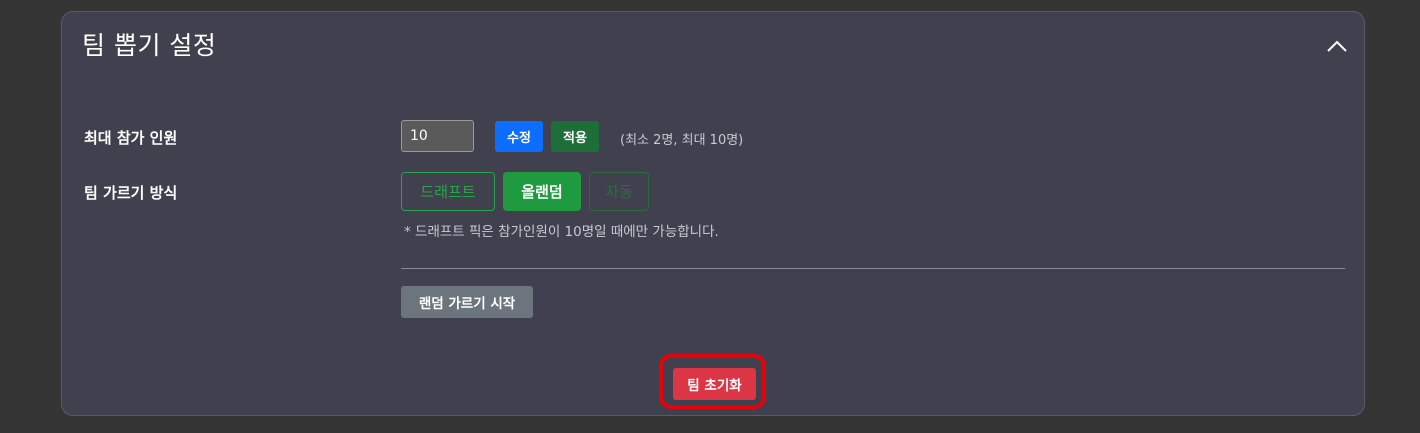 The width and height of the screenshot is (1420, 433). Describe the element at coordinates (561, 232) in the screenshot. I see `draft-note: * 드래프트 픽은 참가인원이 10명일 때에만 가능합니다.` at that location.